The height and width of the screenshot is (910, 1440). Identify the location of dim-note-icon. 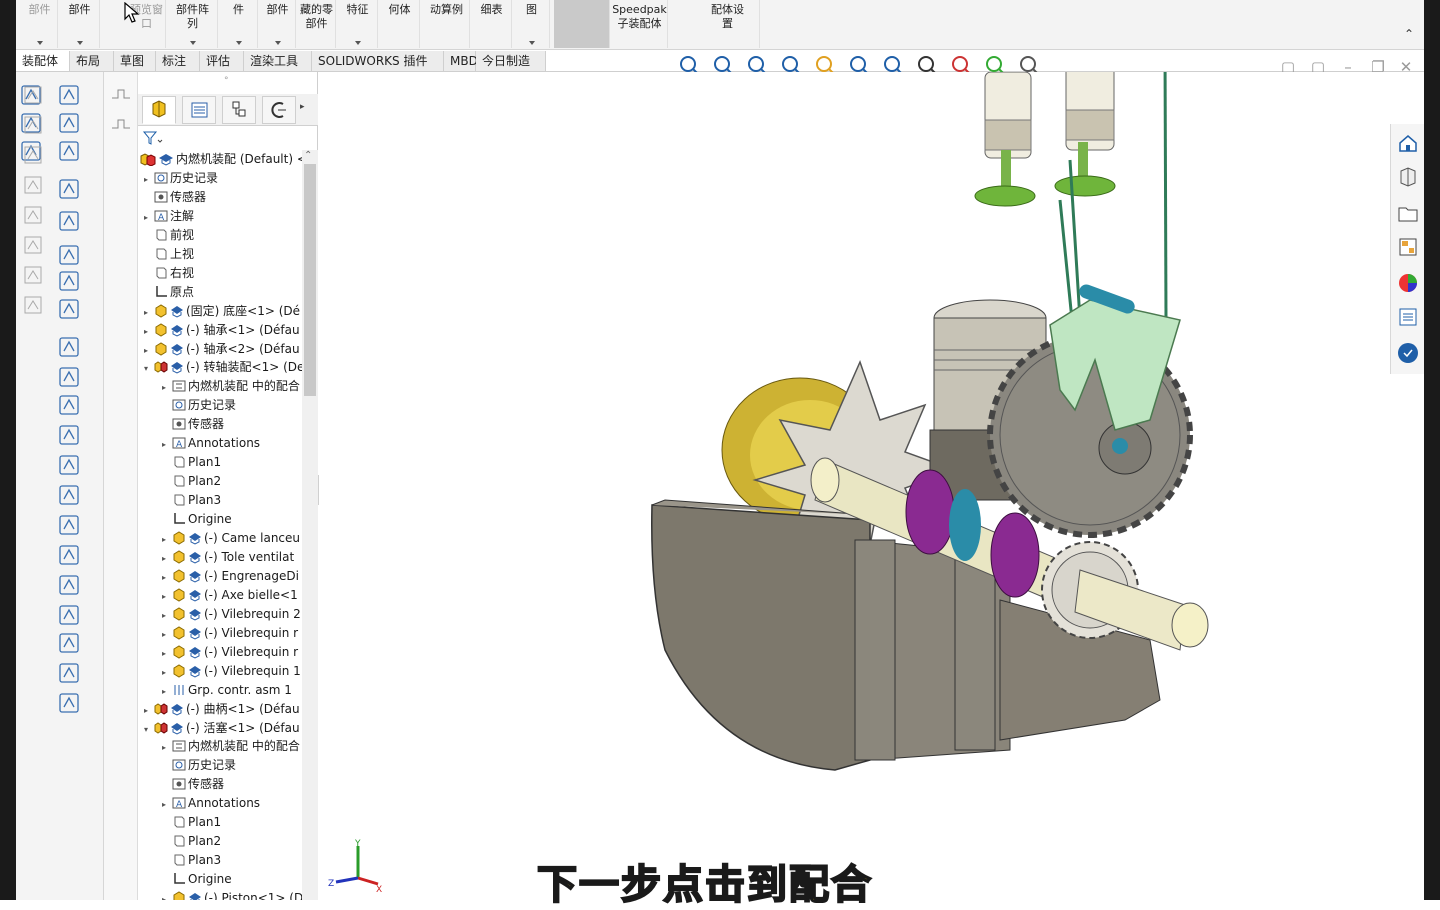
(33, 215).